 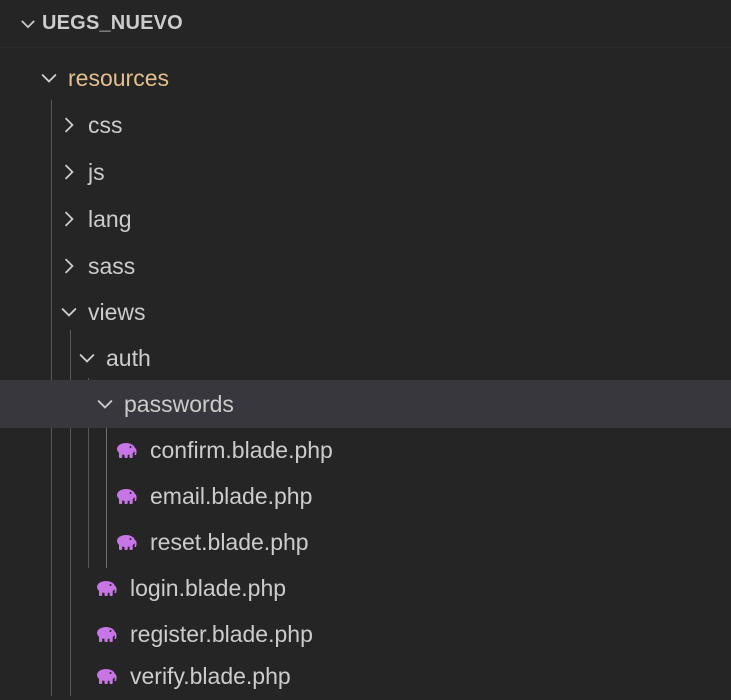 What do you see at coordinates (365, 450) in the screenshot?
I see `tree-item-confirm-blade: confirm.blade.php` at bounding box center [365, 450].